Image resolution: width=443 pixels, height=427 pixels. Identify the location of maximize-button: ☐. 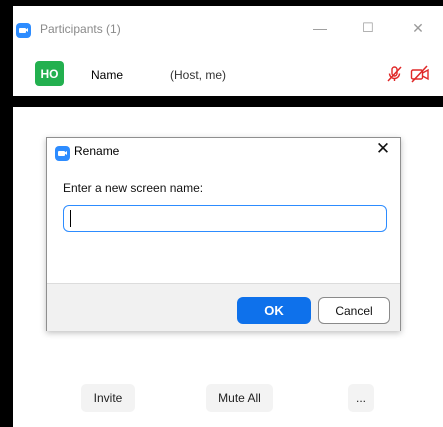
(368, 28).